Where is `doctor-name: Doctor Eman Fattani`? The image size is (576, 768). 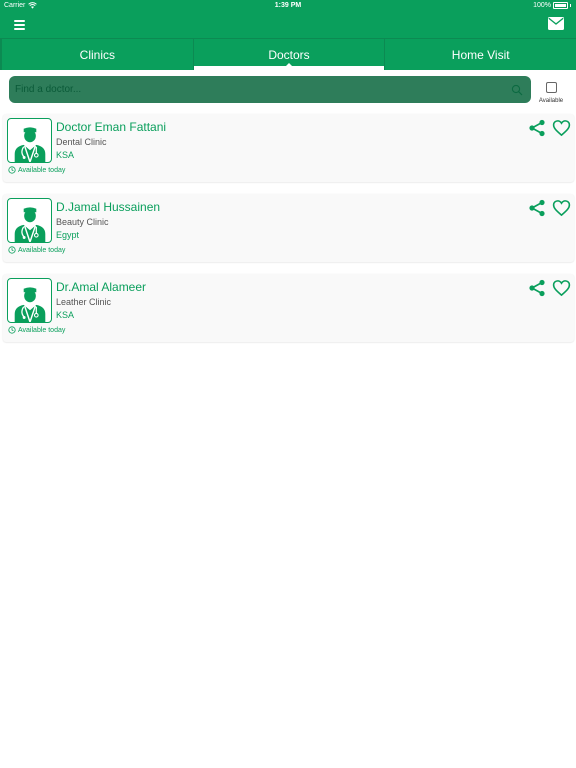 doctor-name: Doctor Eman Fattani is located at coordinates (111, 127).